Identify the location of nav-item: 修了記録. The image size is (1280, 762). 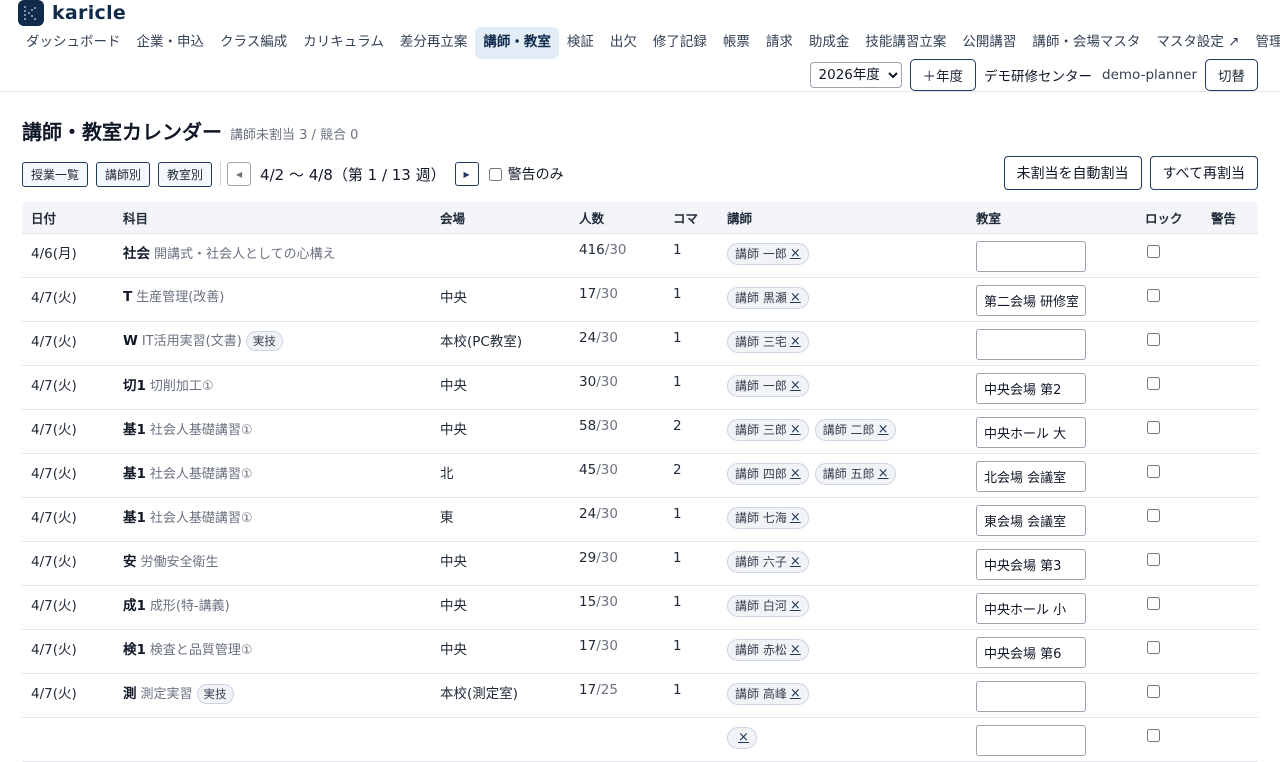
(680, 43).